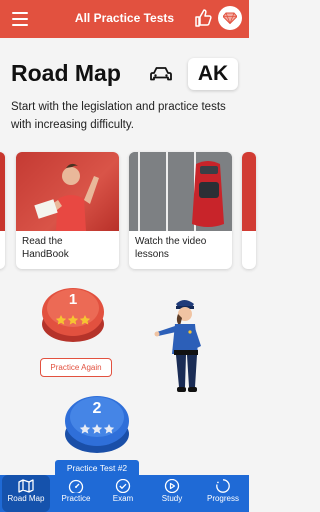 Image resolution: width=320 pixels, height=512 pixels. I want to click on partial-card-left, so click(2, 210).